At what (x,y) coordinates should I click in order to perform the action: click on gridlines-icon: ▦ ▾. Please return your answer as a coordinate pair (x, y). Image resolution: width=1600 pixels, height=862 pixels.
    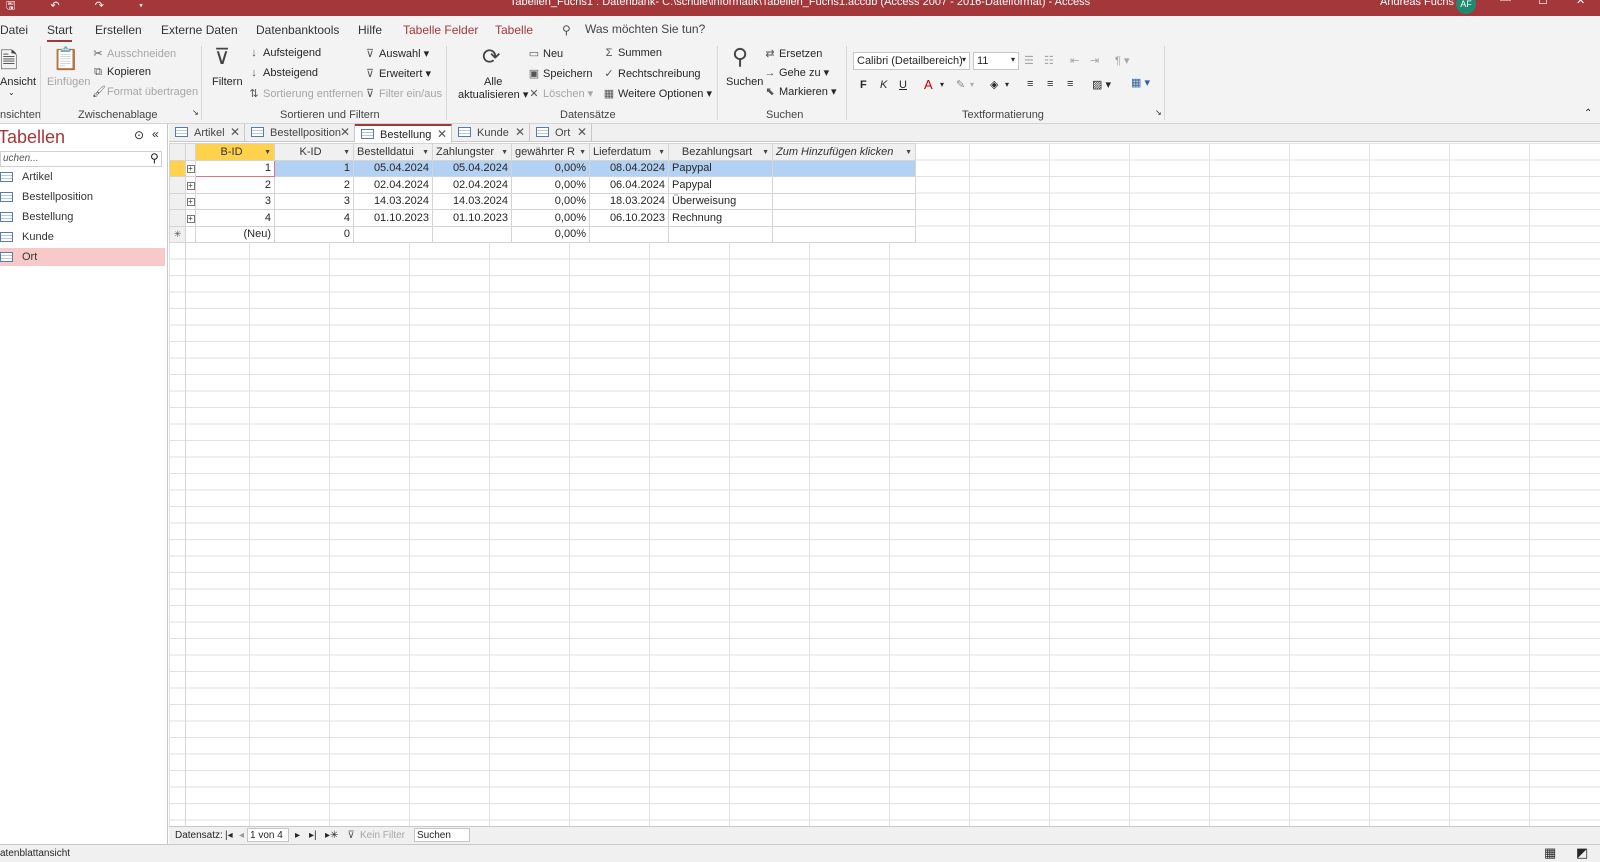
    Looking at the image, I should click on (1140, 82).